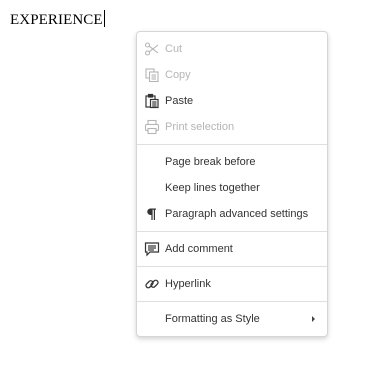  What do you see at coordinates (152, 127) in the screenshot?
I see `printer-icon` at bounding box center [152, 127].